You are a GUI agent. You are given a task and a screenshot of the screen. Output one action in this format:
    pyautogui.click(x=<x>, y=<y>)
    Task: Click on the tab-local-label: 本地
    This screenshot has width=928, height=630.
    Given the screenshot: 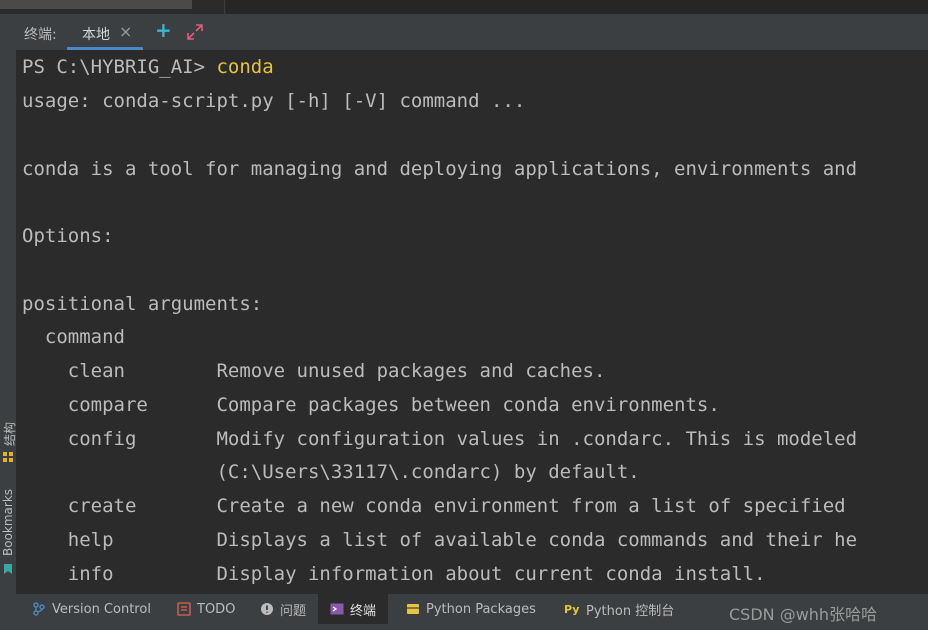 What is the action you would take?
    pyautogui.click(x=96, y=35)
    